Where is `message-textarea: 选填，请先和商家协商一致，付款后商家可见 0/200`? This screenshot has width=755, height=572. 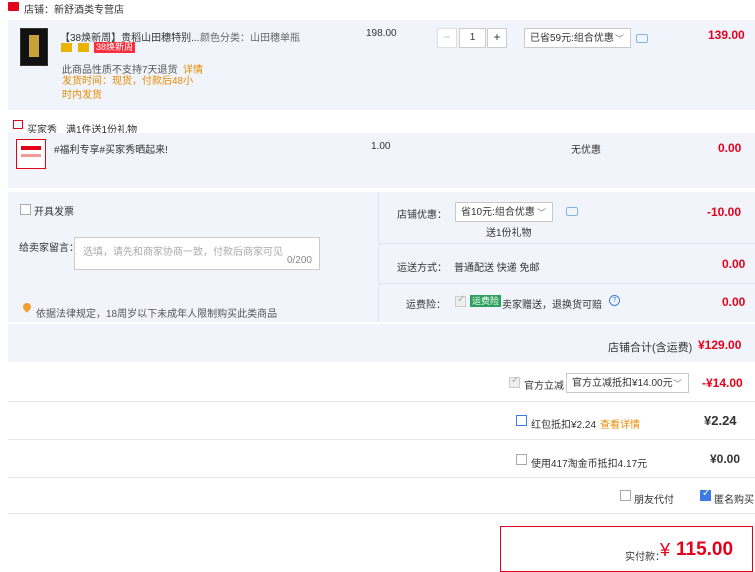 message-textarea: 选填，请先和商家协商一致，付款后商家可见 0/200 is located at coordinates (197, 253).